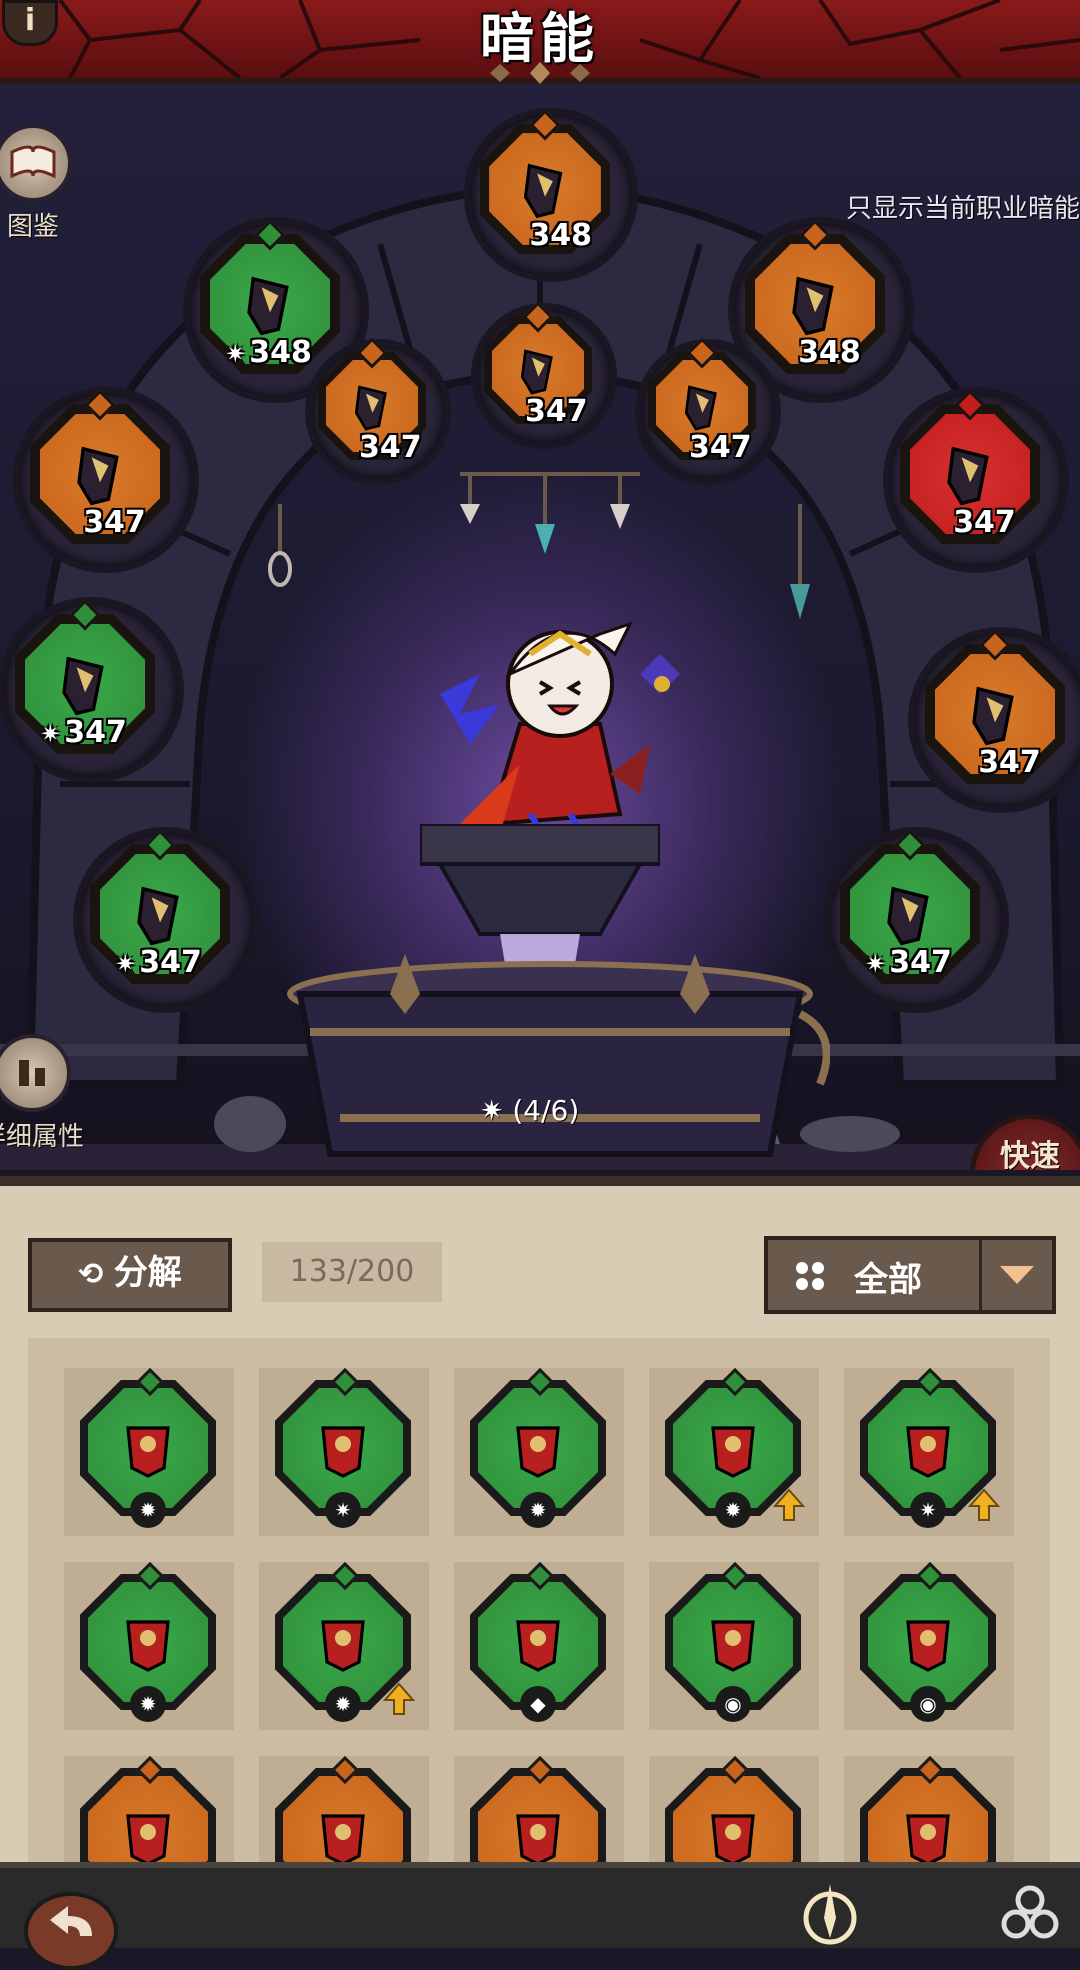 The width and height of the screenshot is (1080, 1970). What do you see at coordinates (550, 734) in the screenshot?
I see `hero-character` at bounding box center [550, 734].